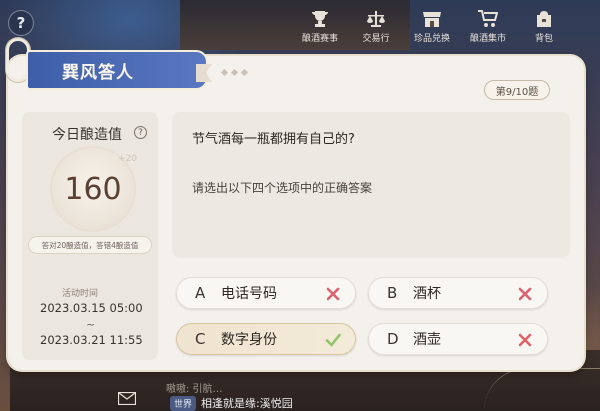  Describe the element at coordinates (376, 30) in the screenshot. I see `nav-item-trade: 交易行` at that location.